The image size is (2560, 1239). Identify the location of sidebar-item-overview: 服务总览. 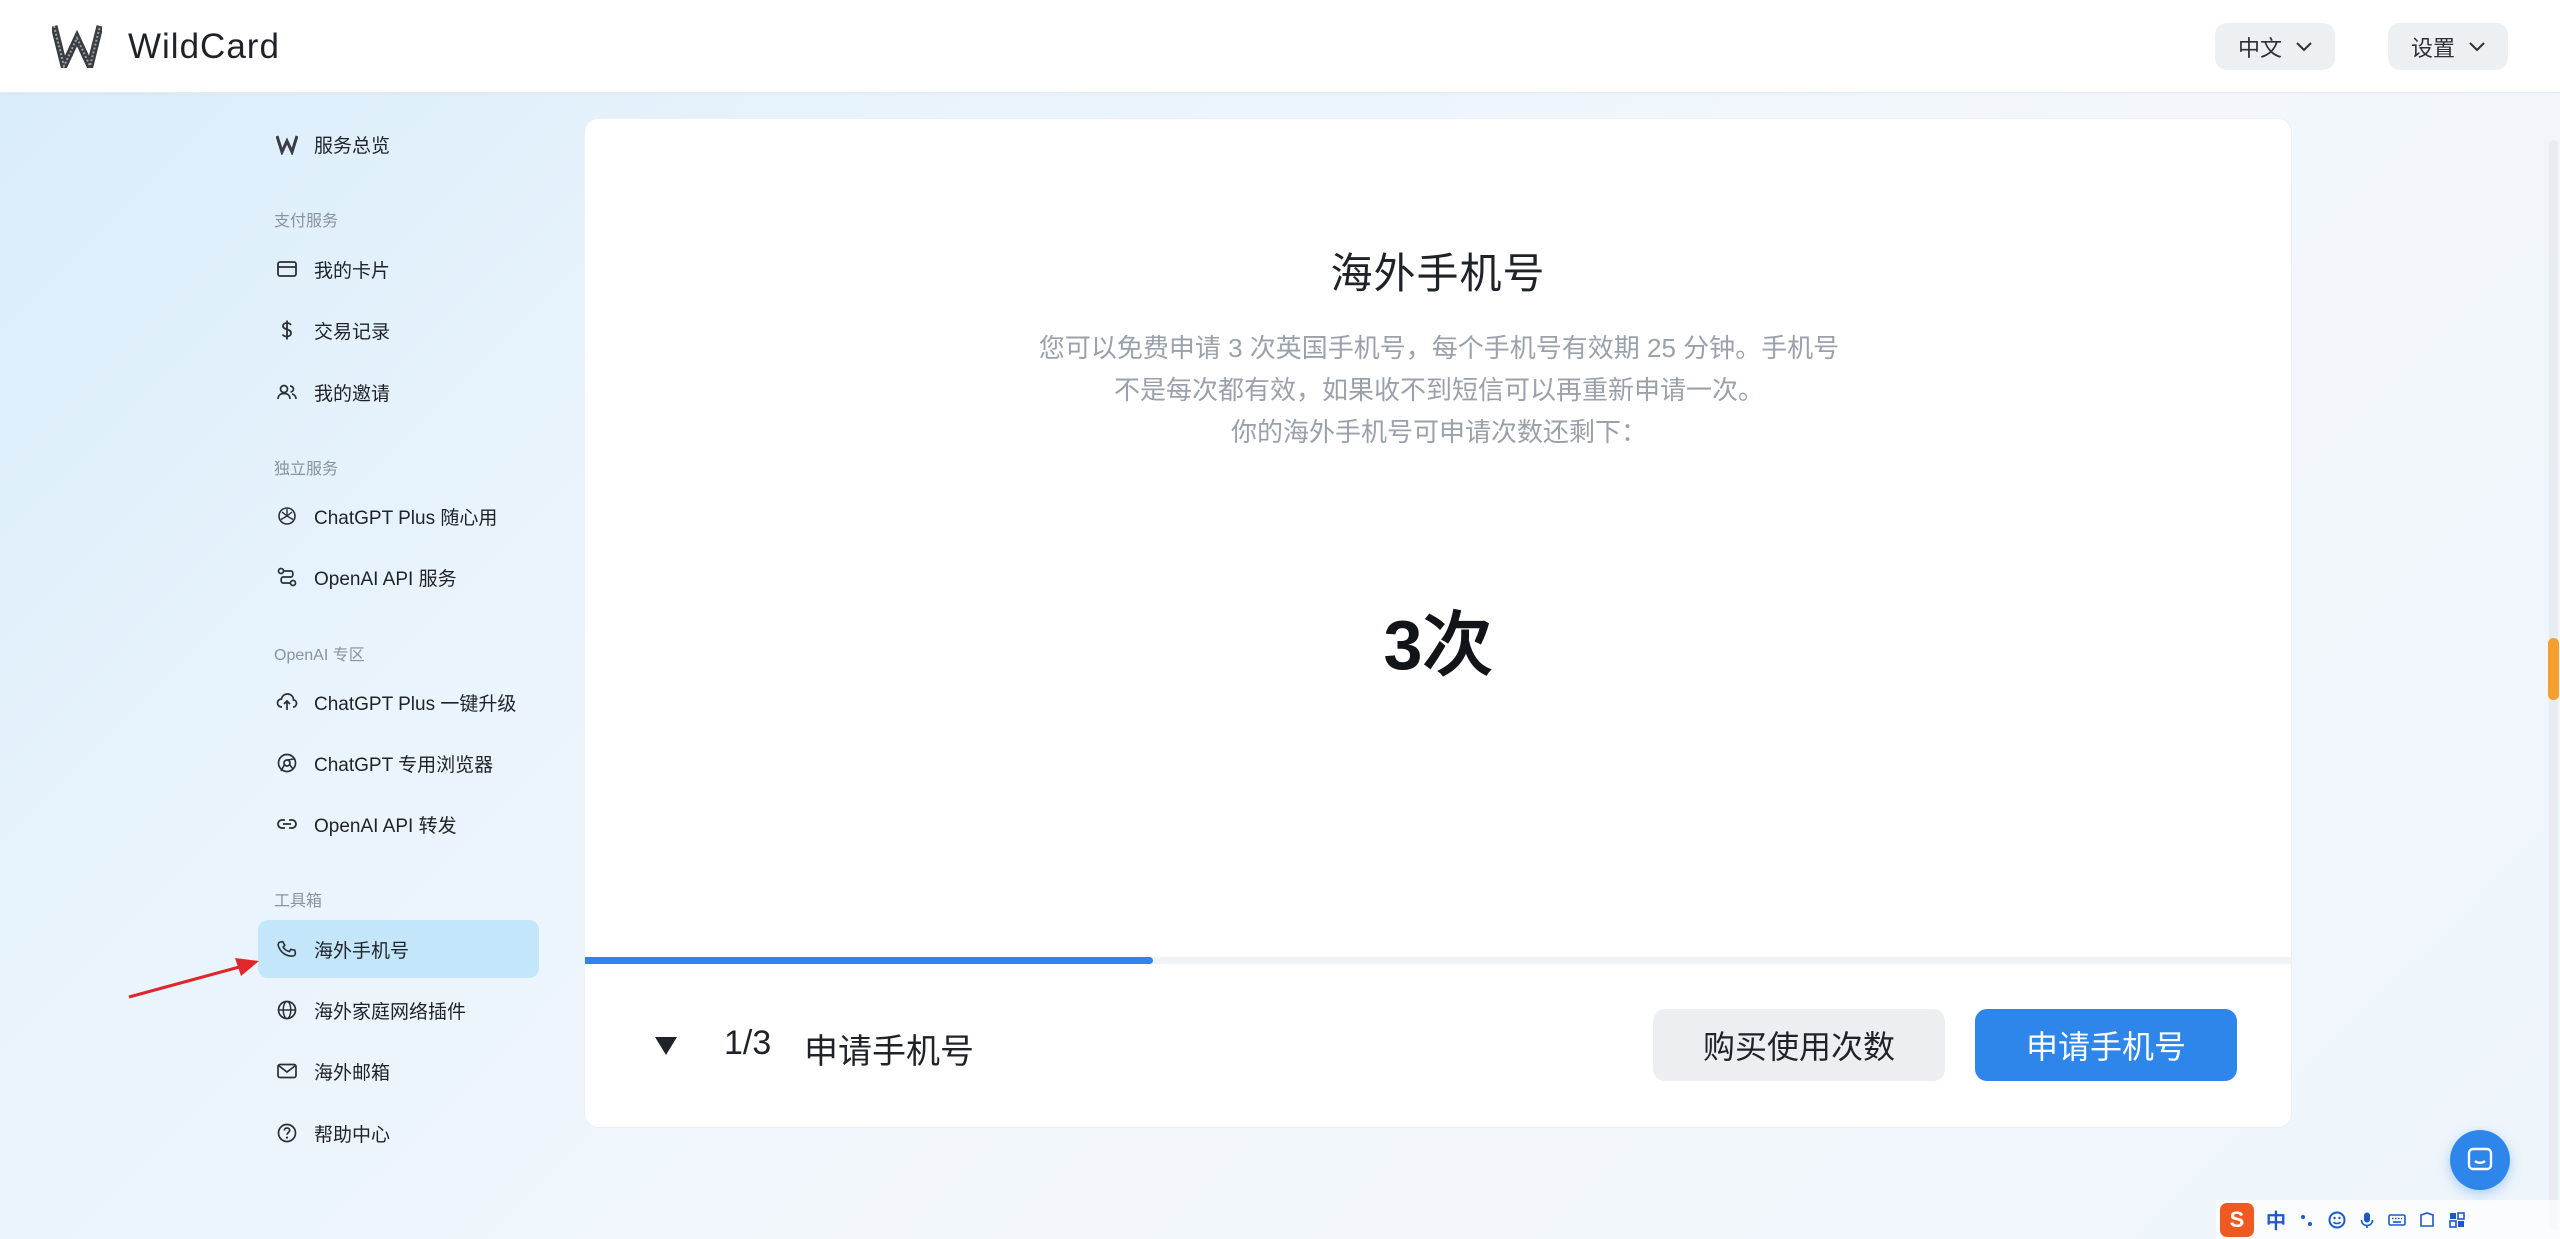
(398, 144).